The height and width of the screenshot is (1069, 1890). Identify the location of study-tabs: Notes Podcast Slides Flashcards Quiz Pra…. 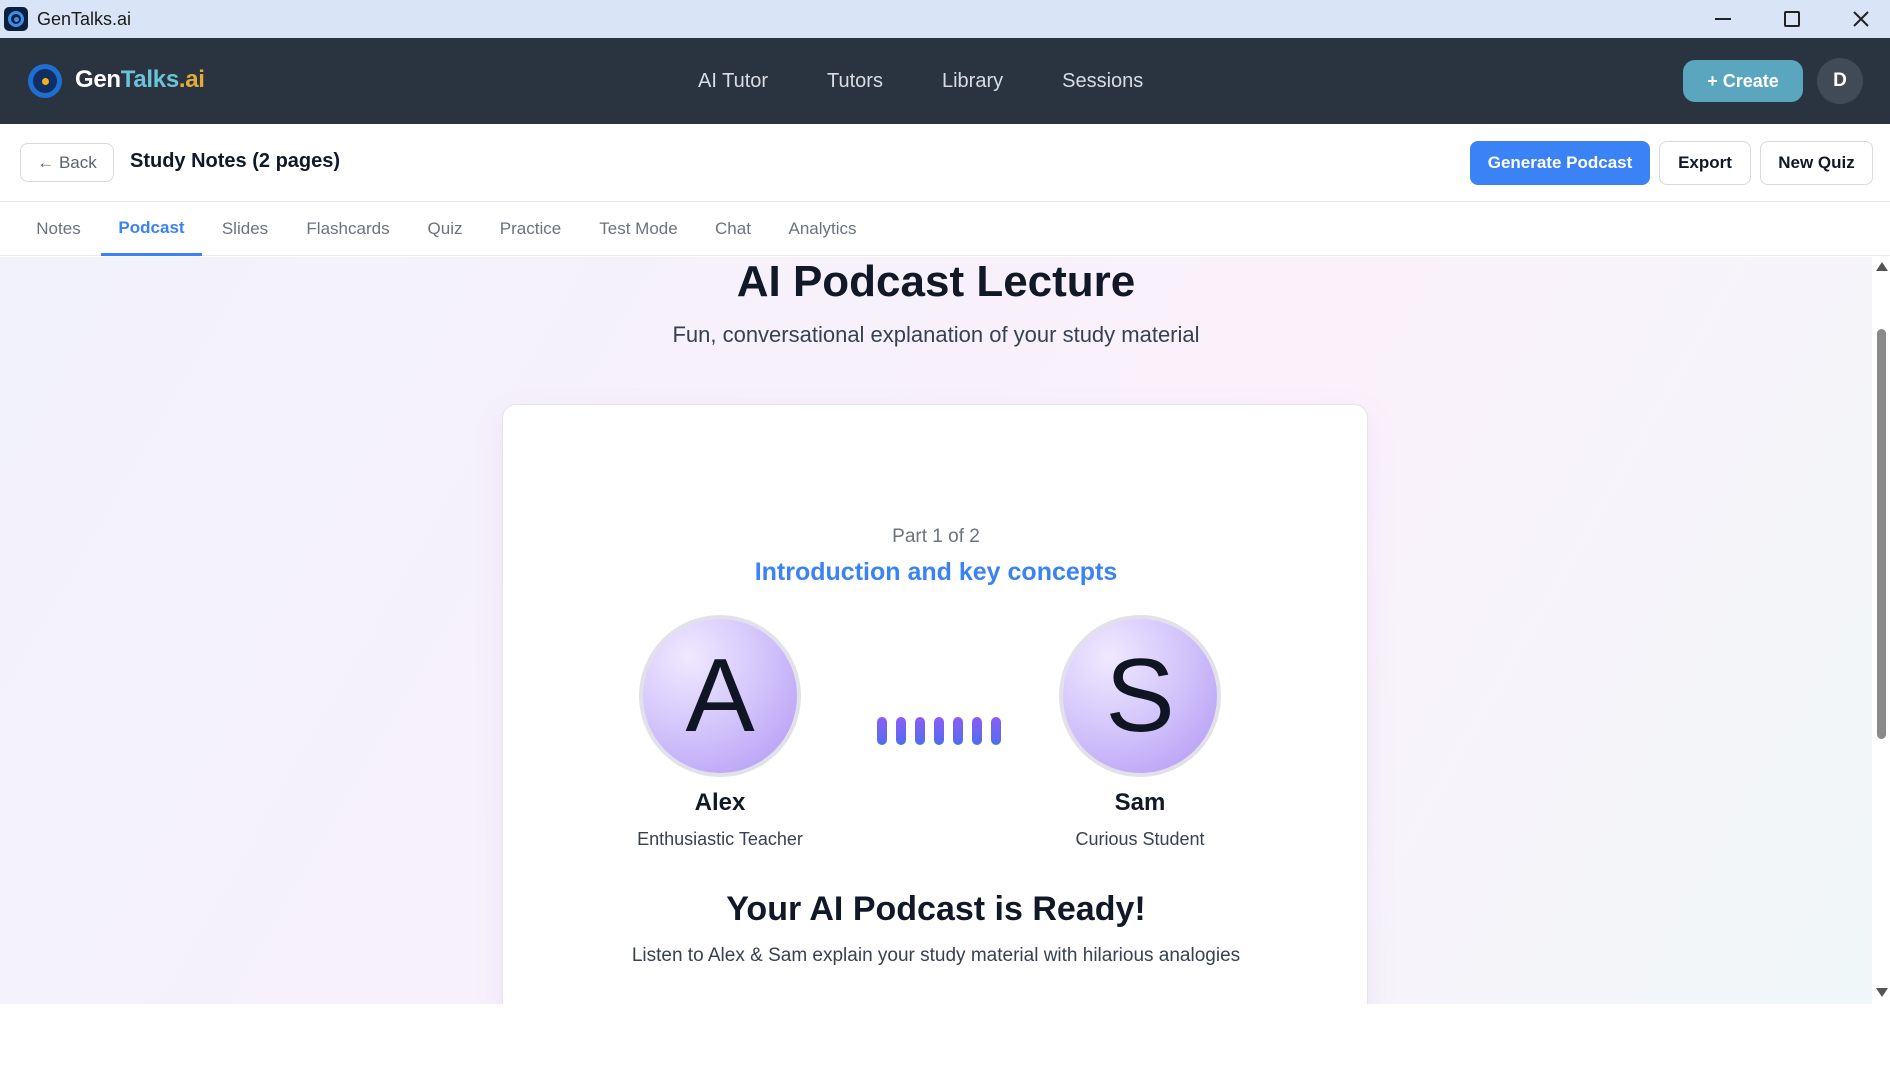
(945, 229).